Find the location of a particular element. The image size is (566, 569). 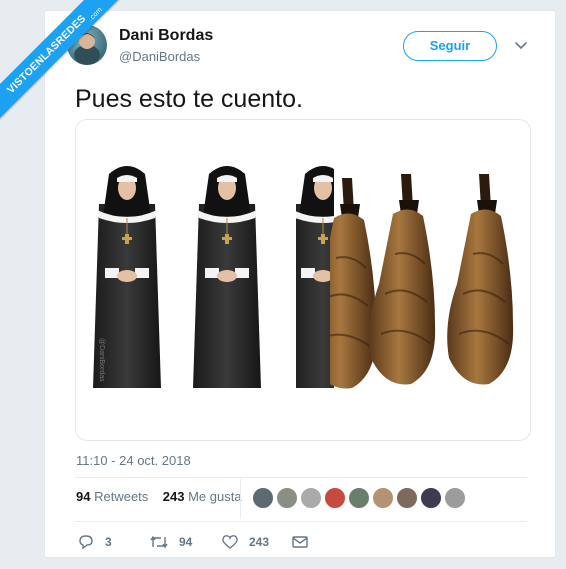

engagement-stats: 94 Retweets 243 Me gusta is located at coordinates (159, 496).